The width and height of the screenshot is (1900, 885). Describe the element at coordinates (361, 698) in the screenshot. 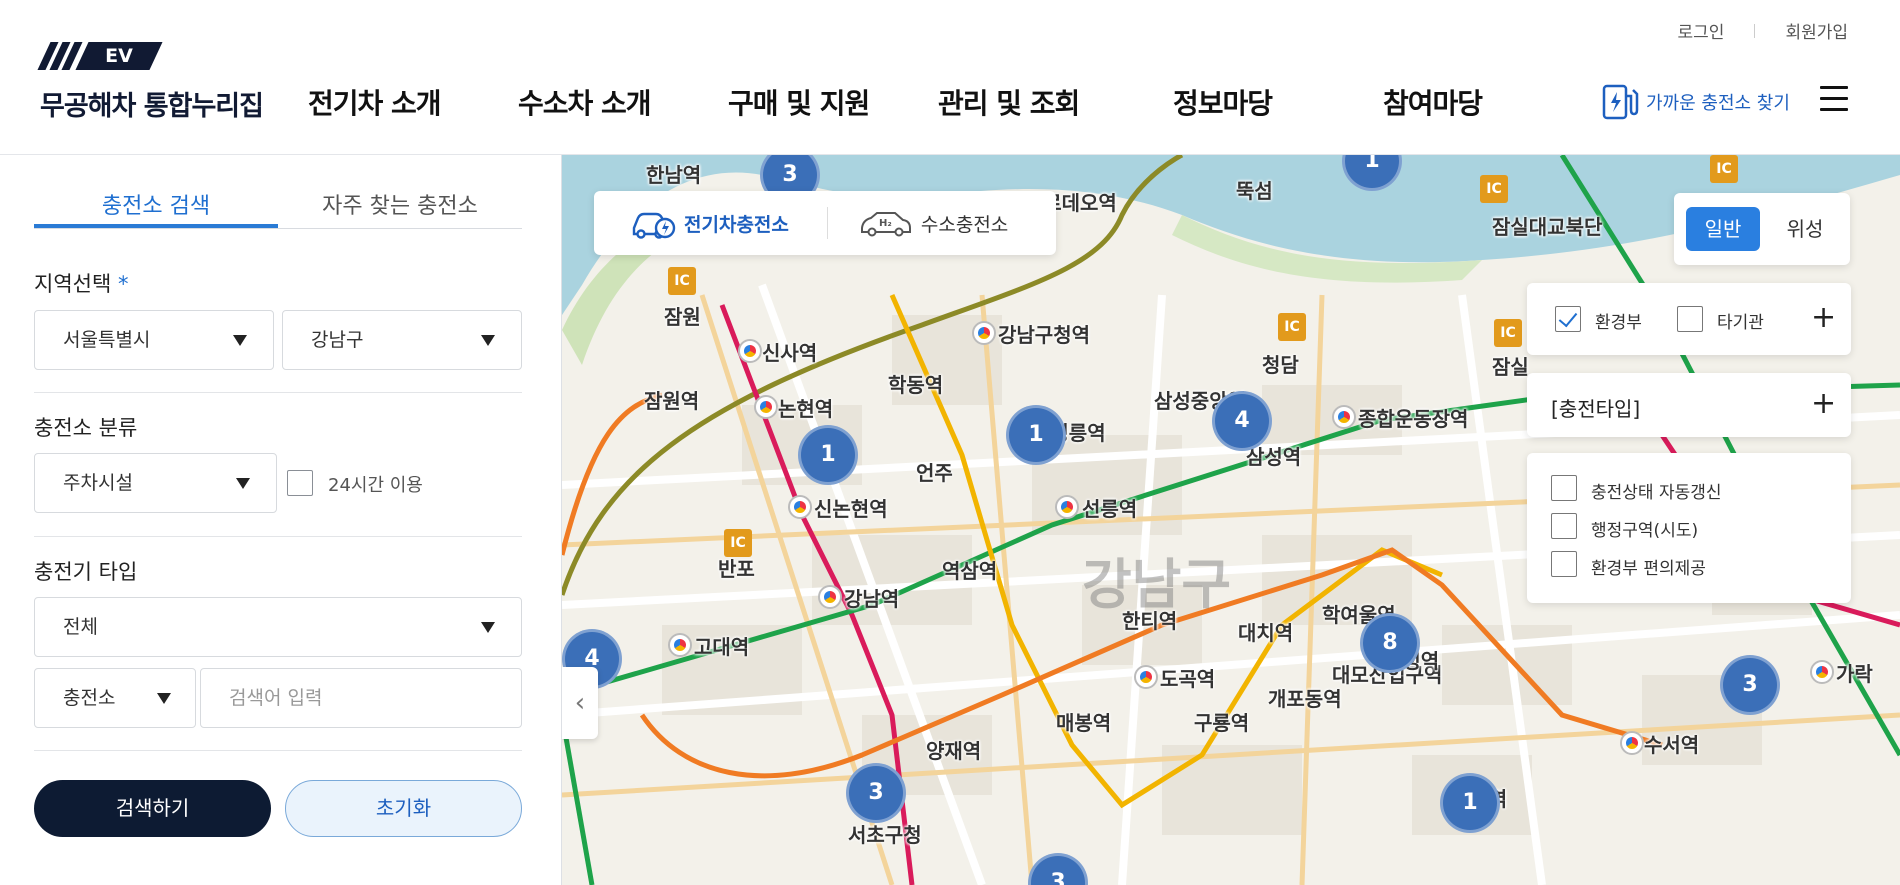

I see `search-input: 검색어 입력` at that location.